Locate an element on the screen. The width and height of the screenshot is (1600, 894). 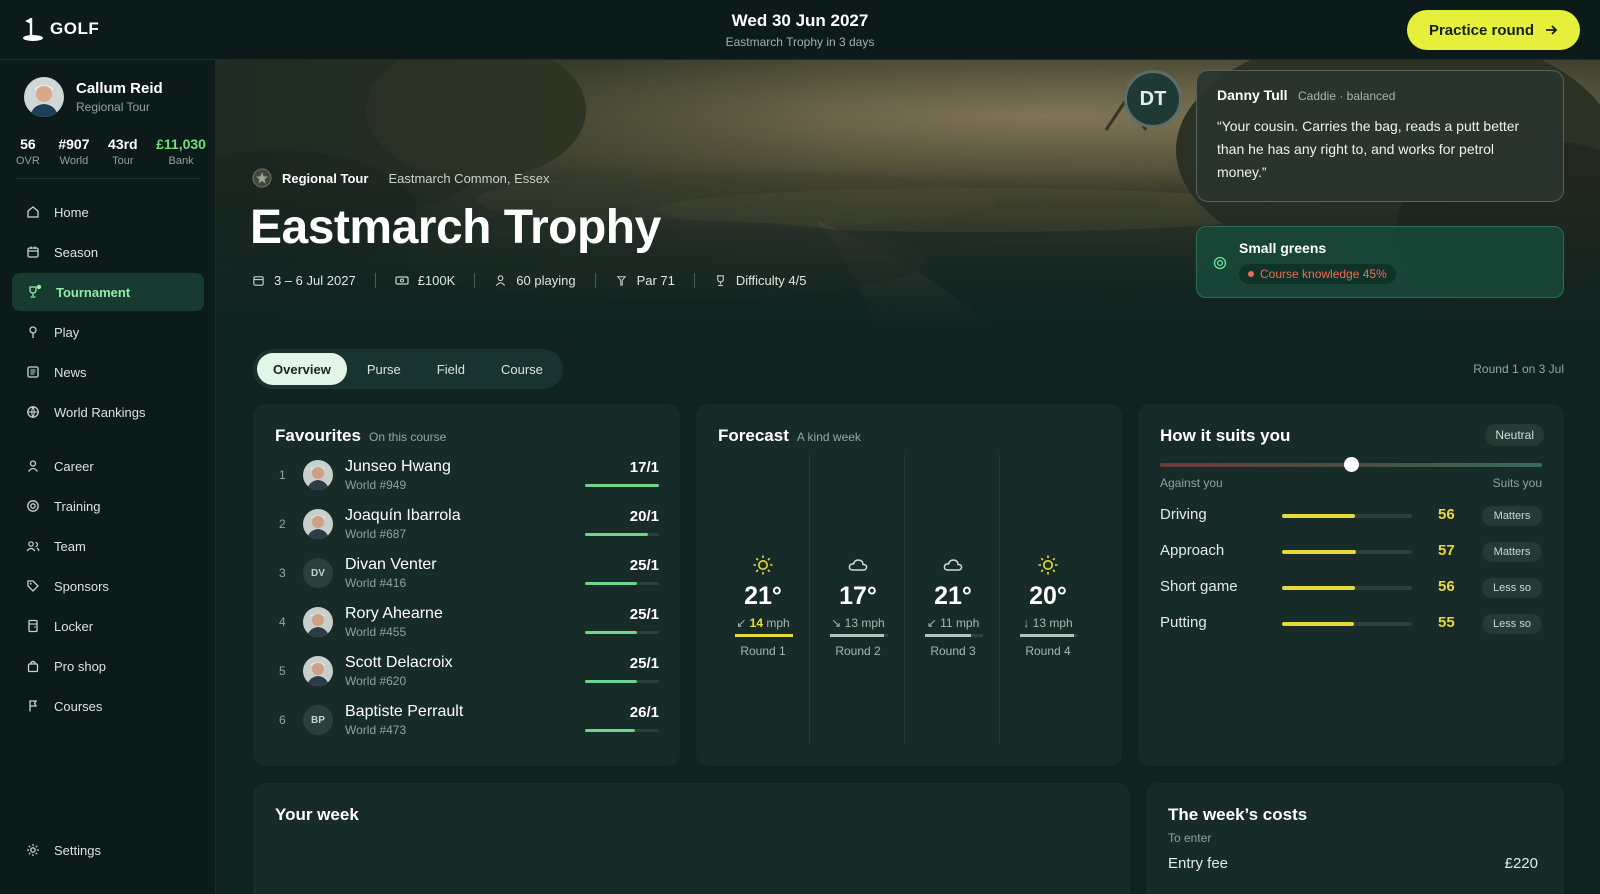
sidebar-item-tournament: Tournament is located at coordinates (108, 292).